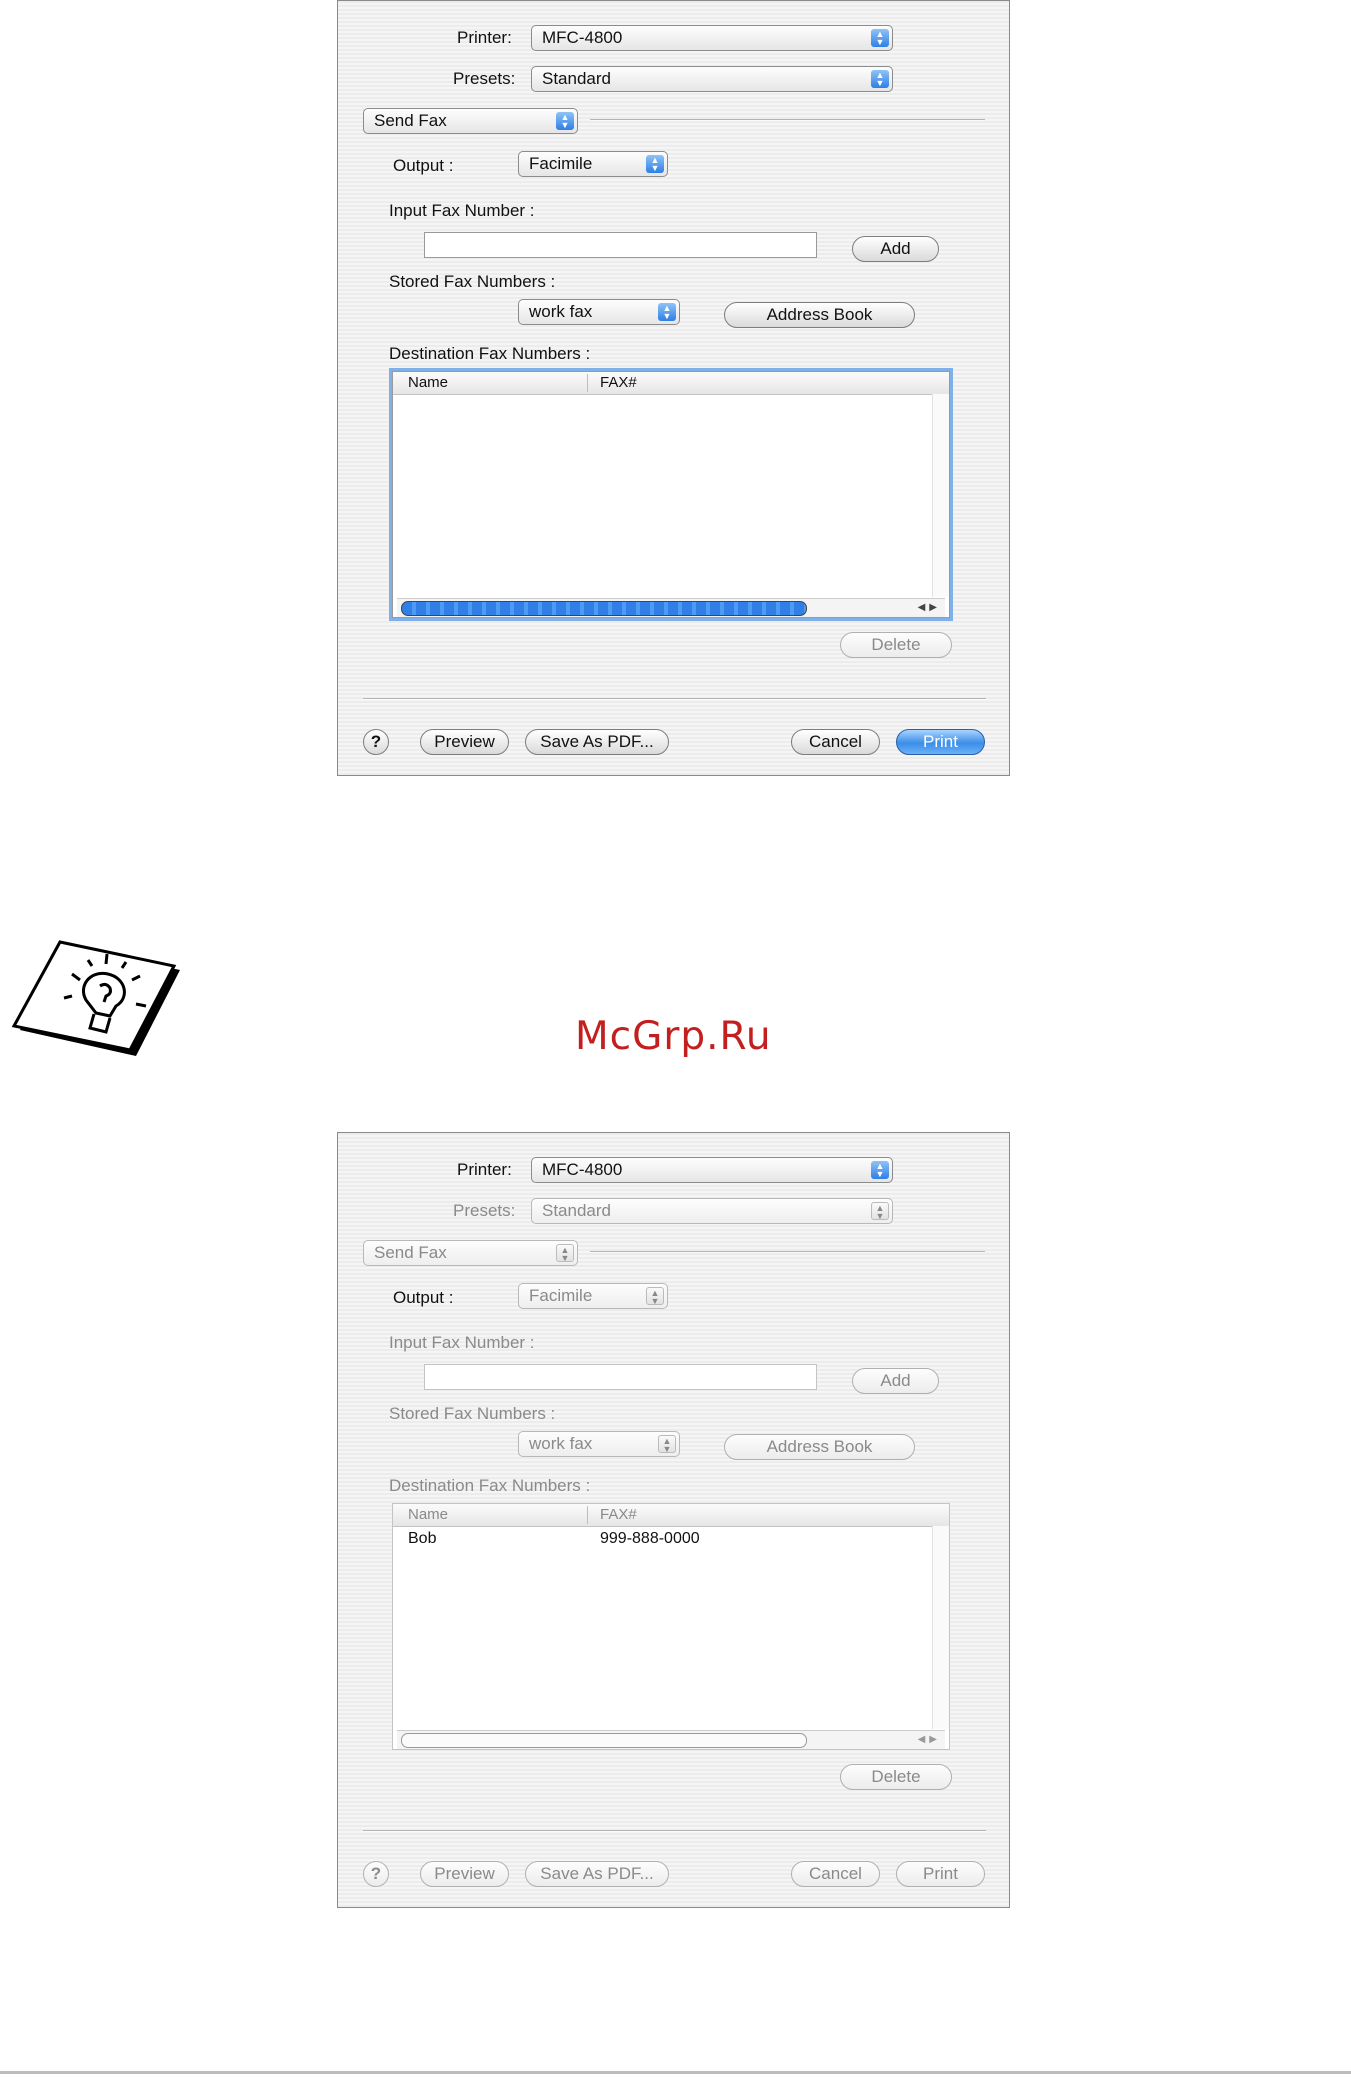  Describe the element at coordinates (671, 1626) in the screenshot. I see `destination-table: Name FAX# Bob 999-888-0000 ◀▶` at that location.